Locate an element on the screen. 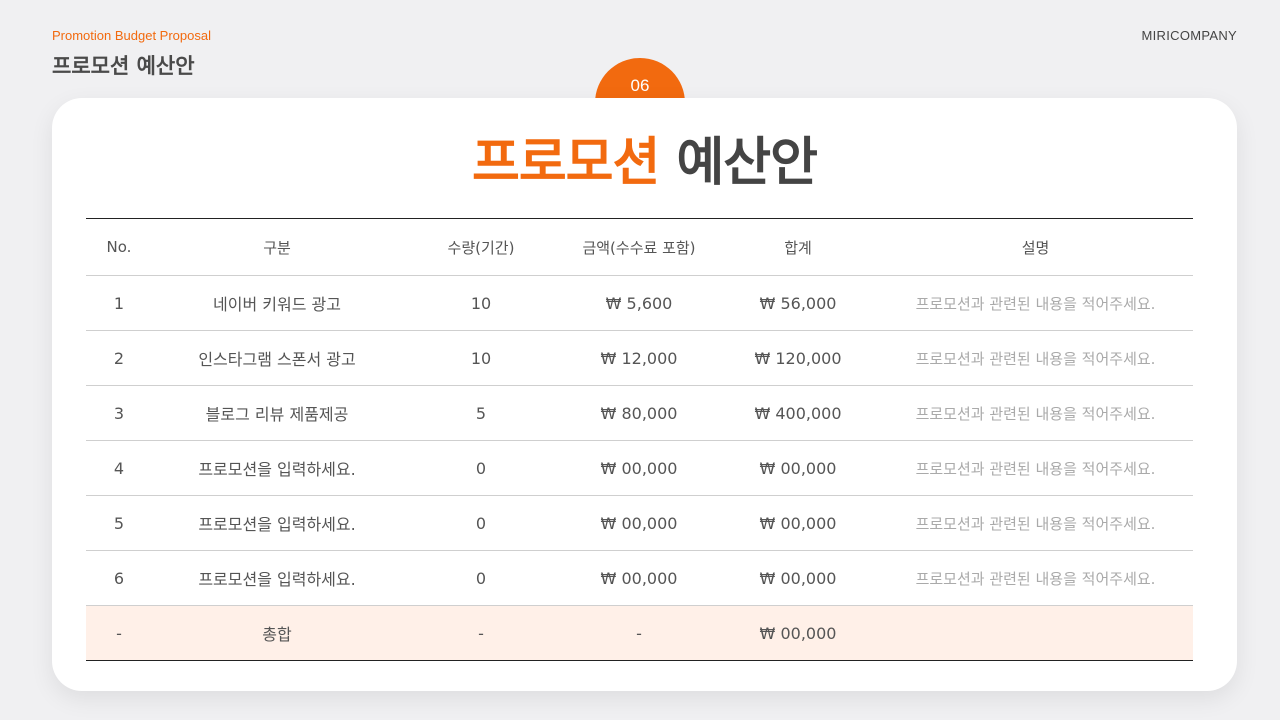 Image resolution: width=1280 pixels, height=720 pixels. header-quantity: 수량(기간) is located at coordinates (481, 247).